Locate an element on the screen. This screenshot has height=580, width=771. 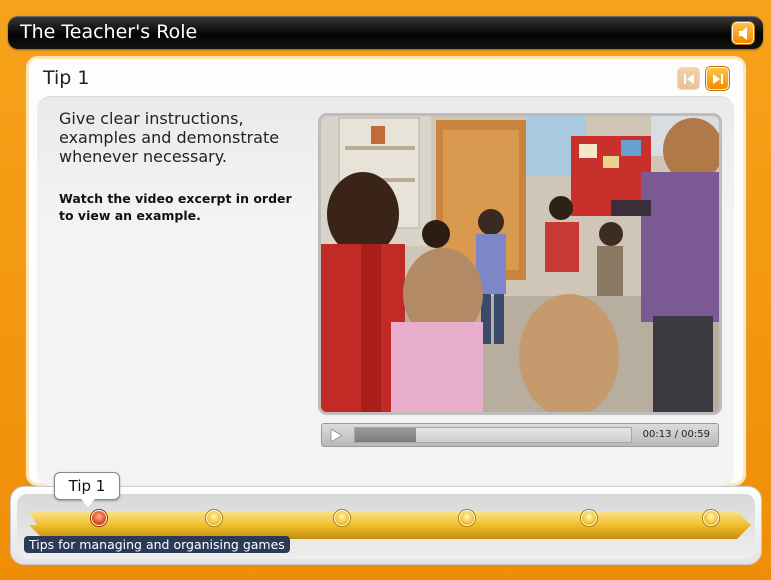
previous-icon is located at coordinates (689, 79).